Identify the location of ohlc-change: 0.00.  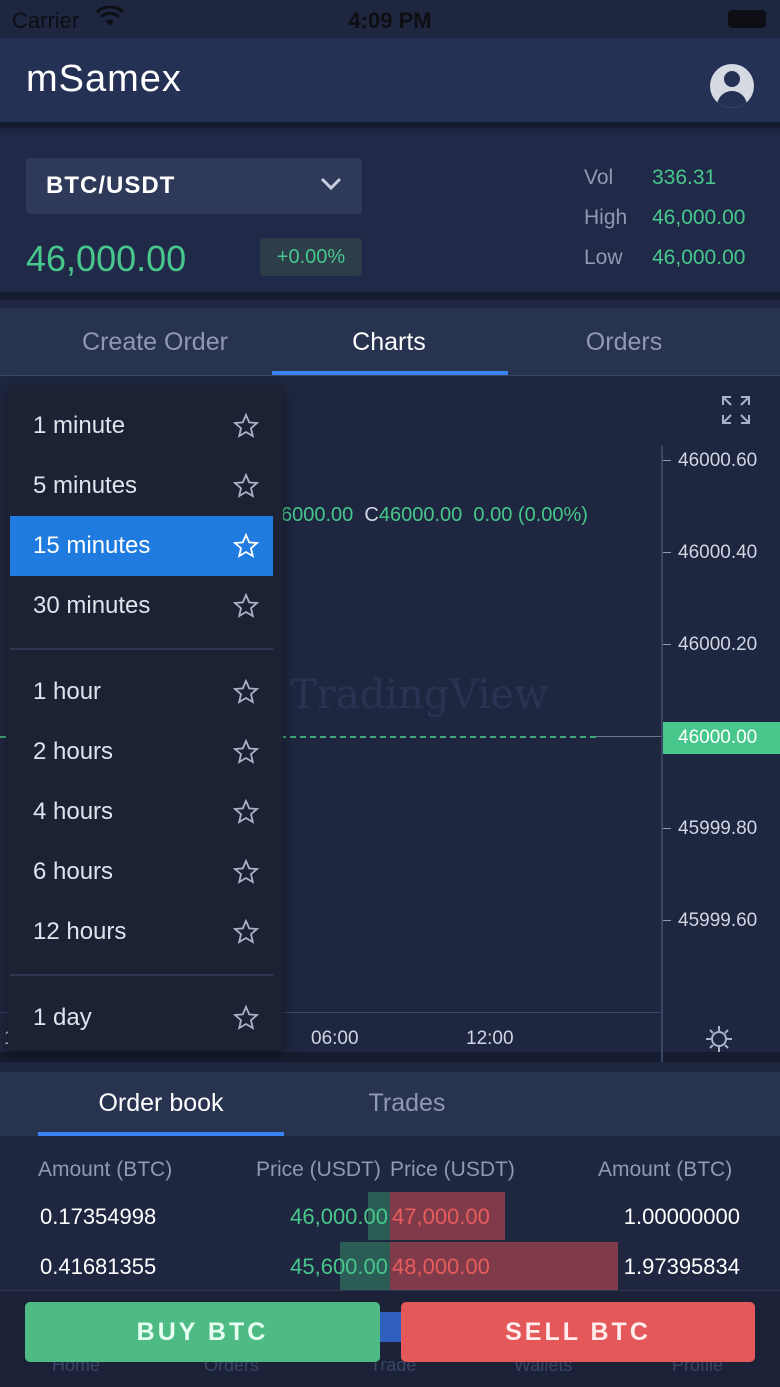
(493, 515).